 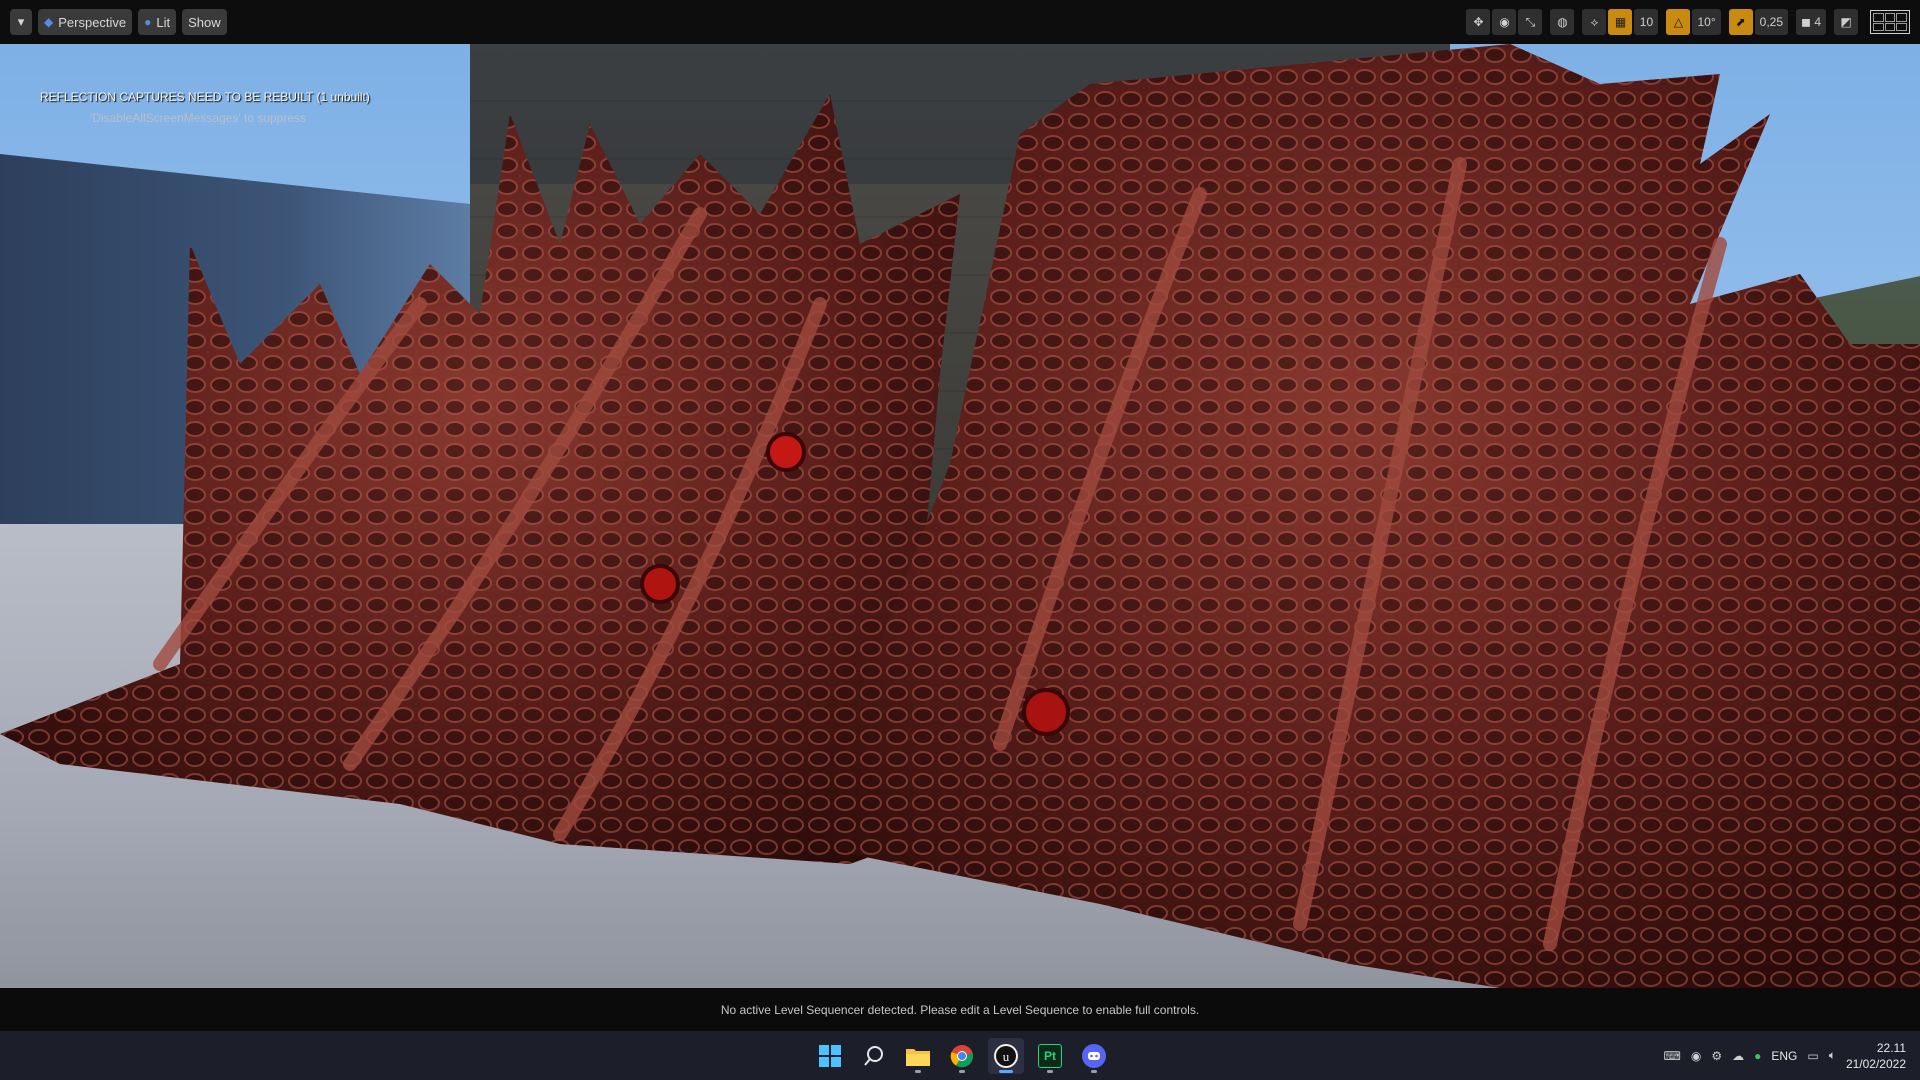 What do you see at coordinates (1757, 1056) in the screenshot?
I see `xbox-icon: ●` at bounding box center [1757, 1056].